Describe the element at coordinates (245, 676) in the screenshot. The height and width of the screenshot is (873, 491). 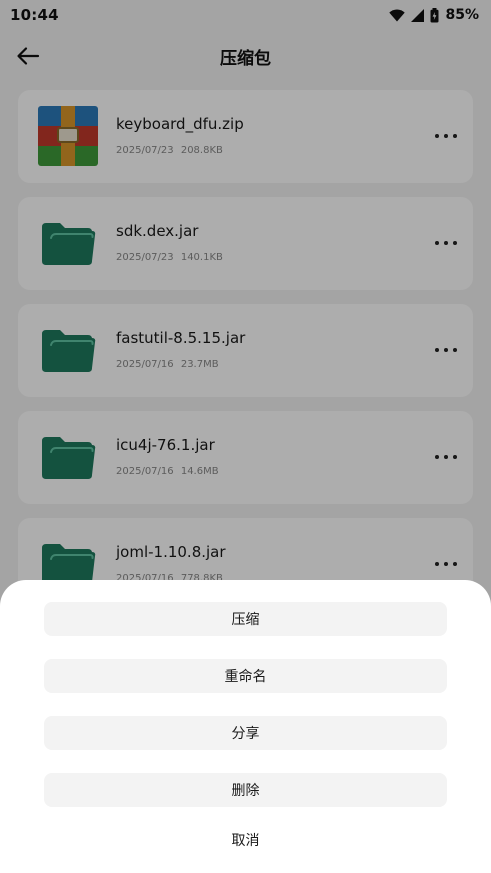
I see `rename-button: 重命名` at that location.